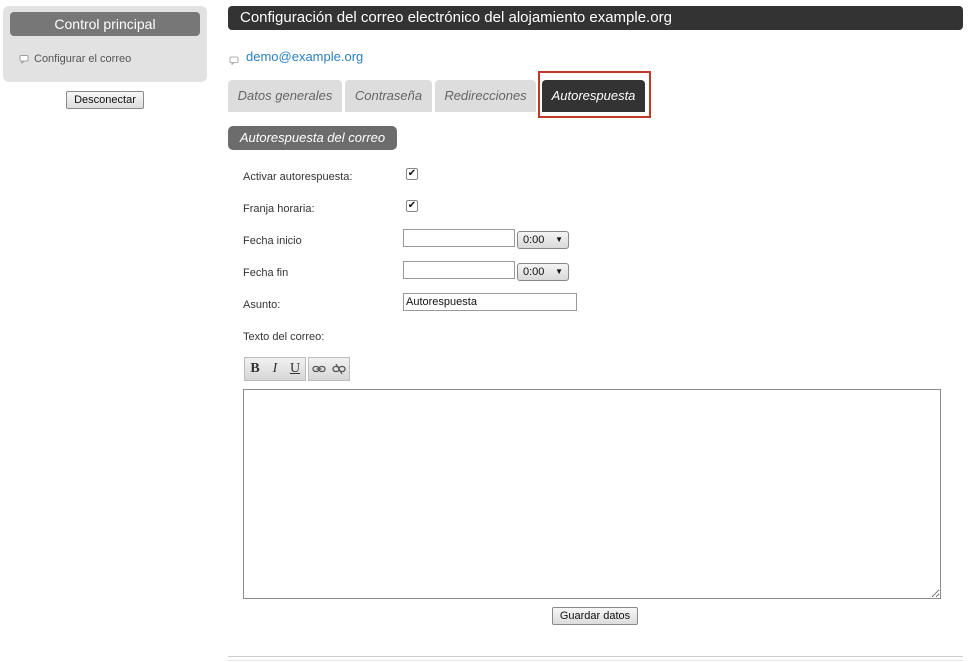  What do you see at coordinates (272, 241) in the screenshot?
I see `start-date-label: Fecha inicio` at bounding box center [272, 241].